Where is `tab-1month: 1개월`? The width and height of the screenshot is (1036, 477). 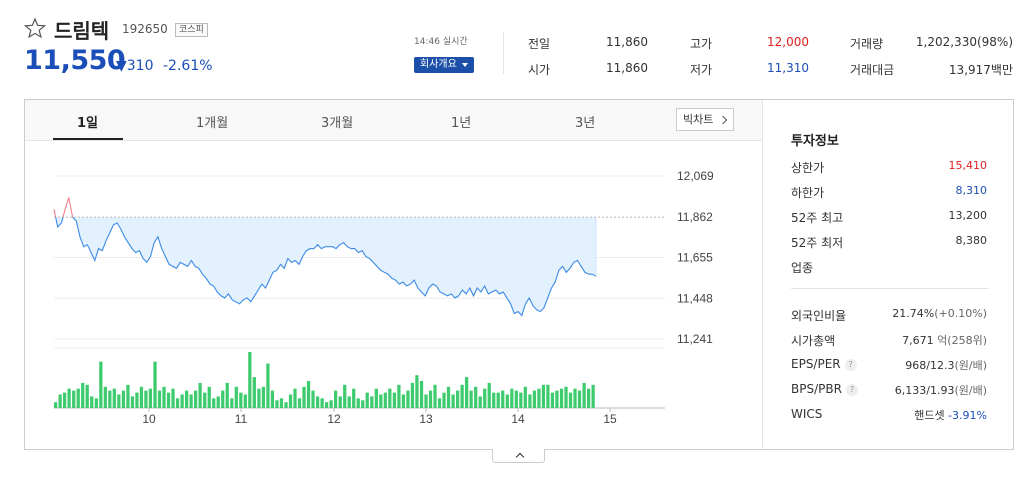
tab-1month: 1개월 is located at coordinates (212, 121).